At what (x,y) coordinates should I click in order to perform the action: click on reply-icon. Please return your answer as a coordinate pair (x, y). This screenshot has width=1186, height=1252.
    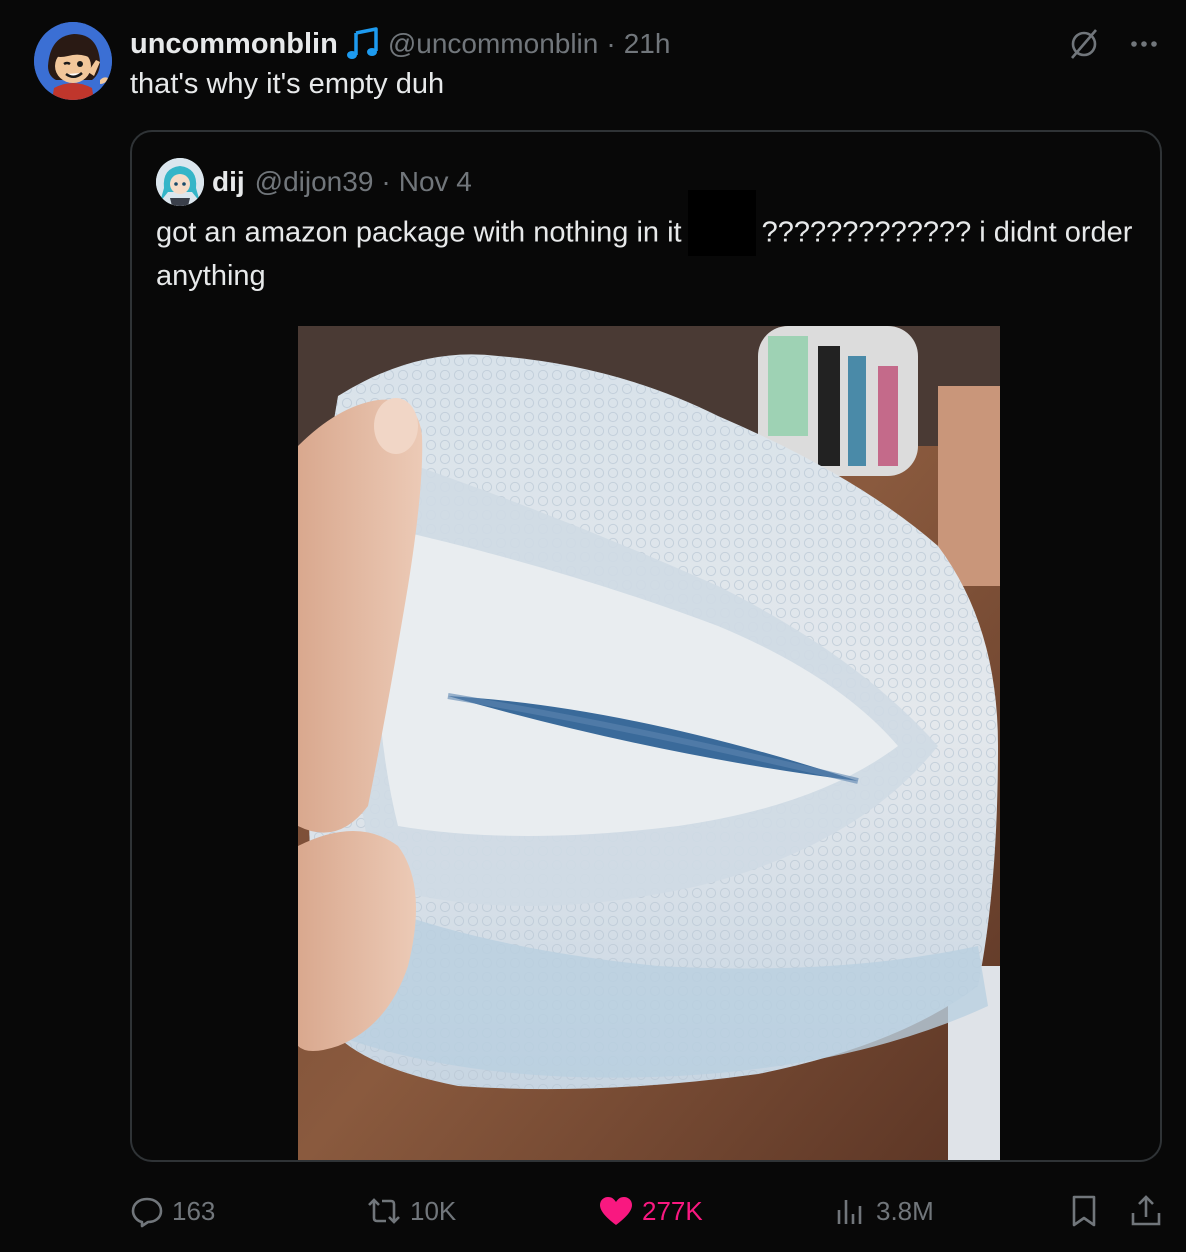
    Looking at the image, I should click on (147, 1212).